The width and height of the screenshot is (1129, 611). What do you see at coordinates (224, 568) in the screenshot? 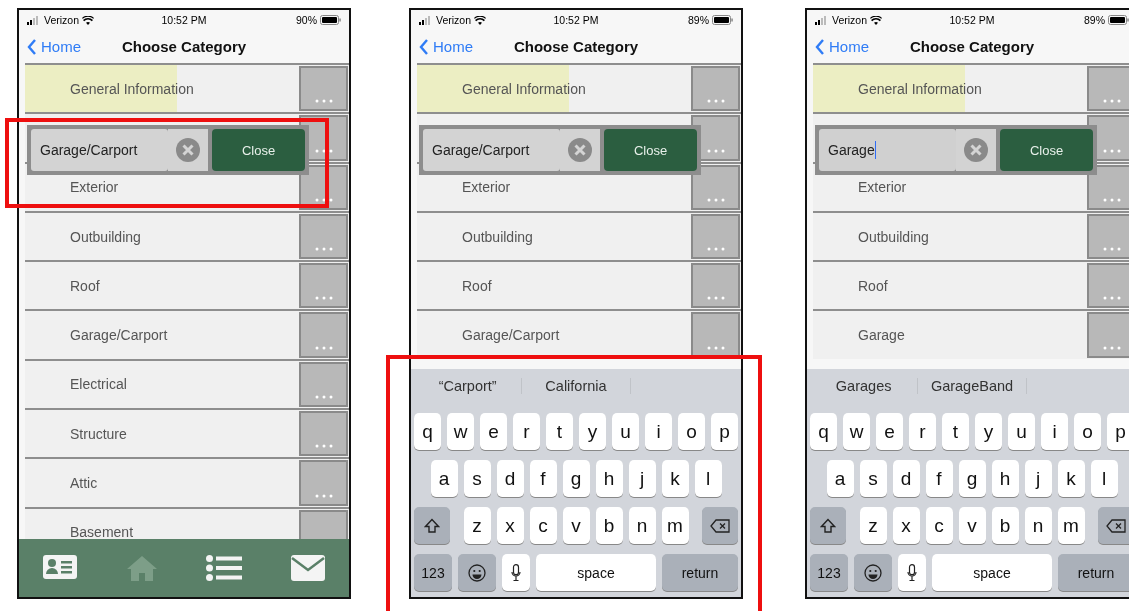
I see `list-tab` at bounding box center [224, 568].